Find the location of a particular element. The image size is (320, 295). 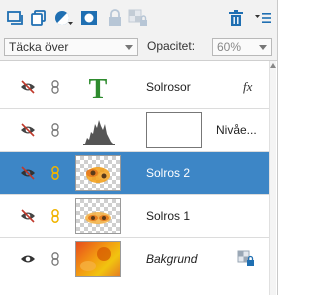

layer-name: Solrosor is located at coordinates (168, 87).